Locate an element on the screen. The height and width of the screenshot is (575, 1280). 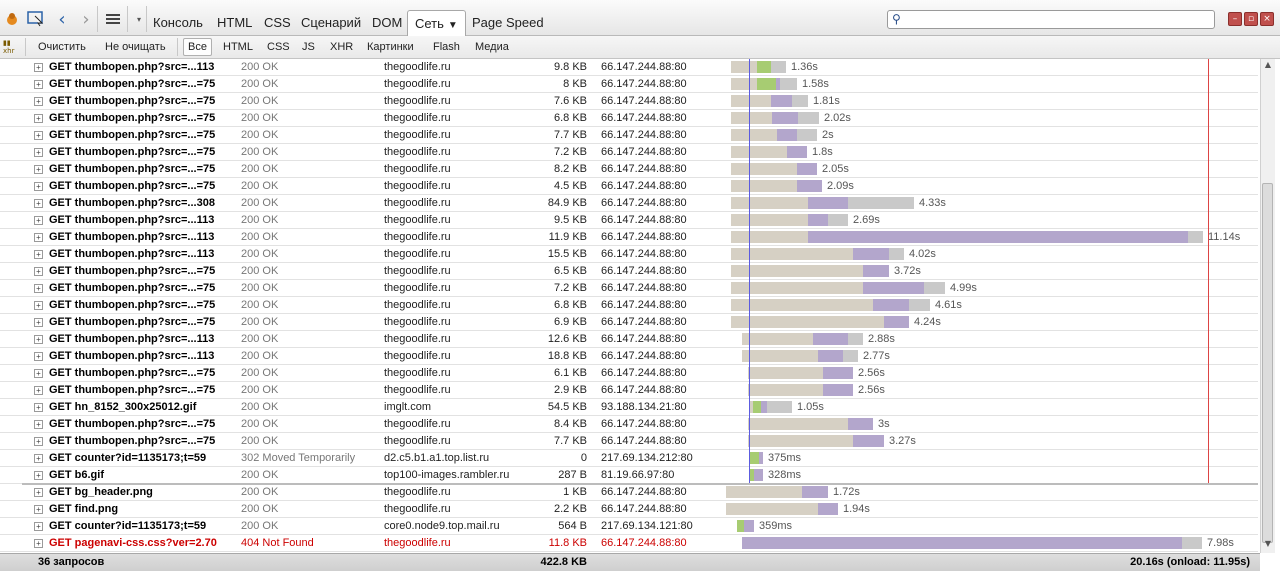
filter-images: Картинки is located at coordinates (390, 47).